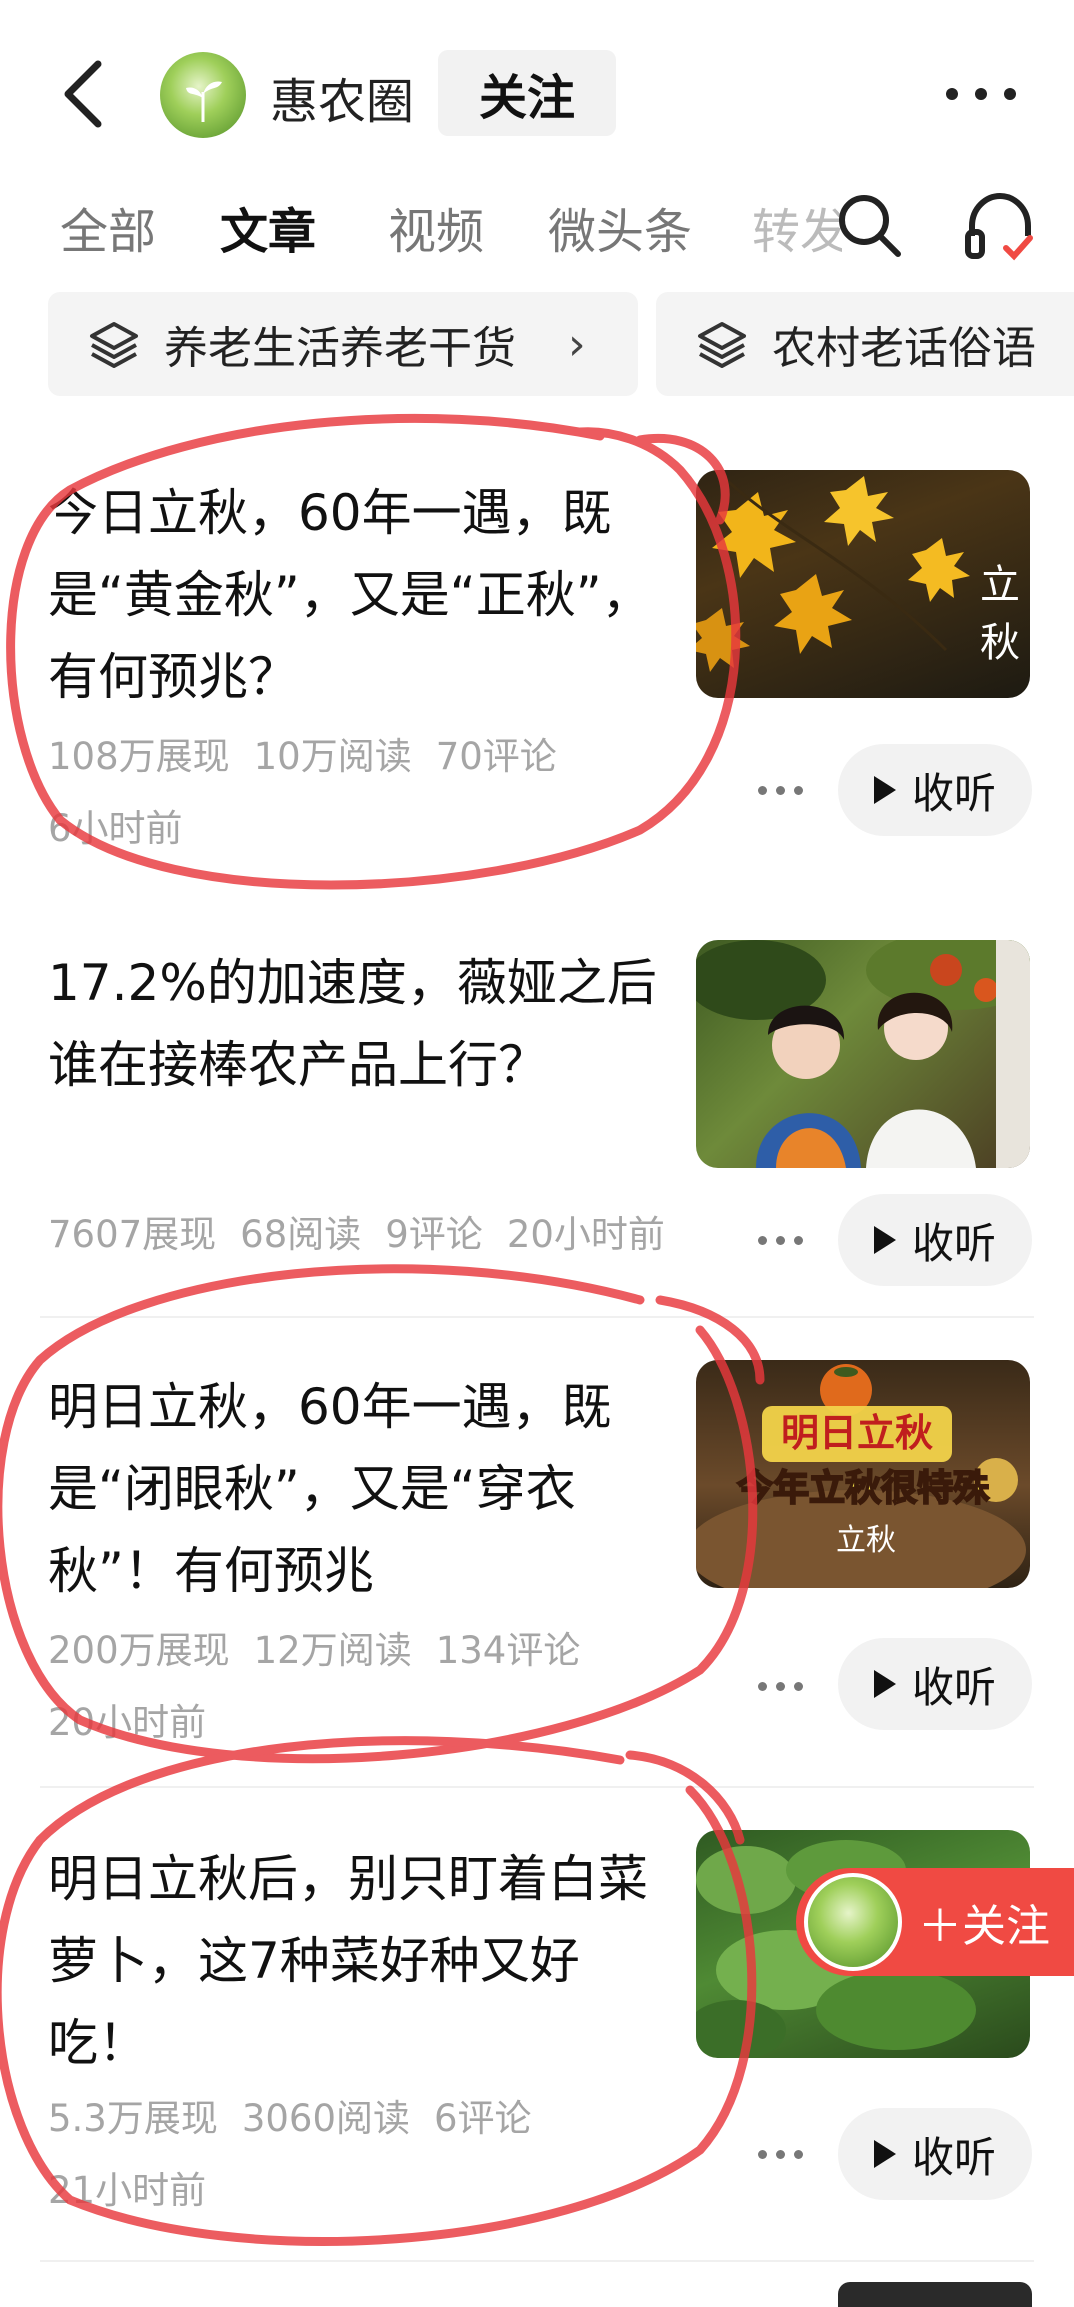 The height and width of the screenshot is (2307, 1074). What do you see at coordinates (527, 93) in the screenshot?
I see `follow-button: 关注` at bounding box center [527, 93].